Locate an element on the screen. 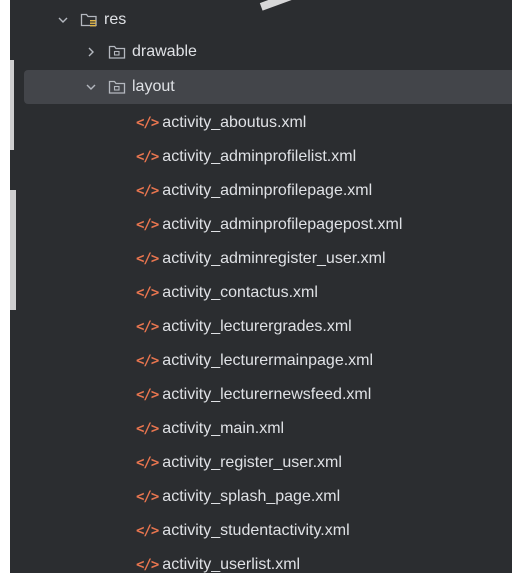 The height and width of the screenshot is (573, 512). tree-file-row: </> activity_main.xml is located at coordinates (261, 429).